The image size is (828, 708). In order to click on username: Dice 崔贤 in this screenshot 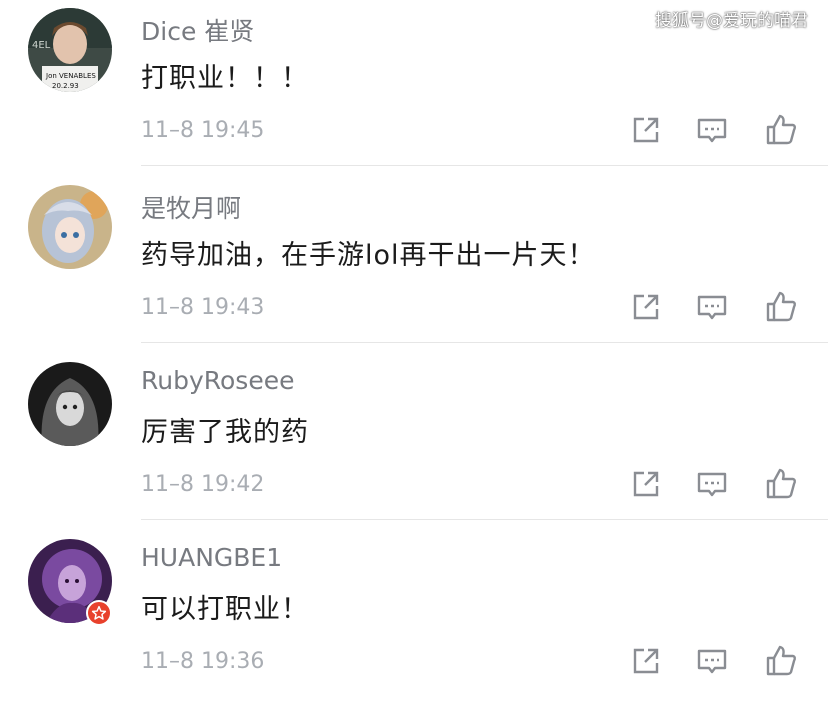, I will do `click(197, 30)`.